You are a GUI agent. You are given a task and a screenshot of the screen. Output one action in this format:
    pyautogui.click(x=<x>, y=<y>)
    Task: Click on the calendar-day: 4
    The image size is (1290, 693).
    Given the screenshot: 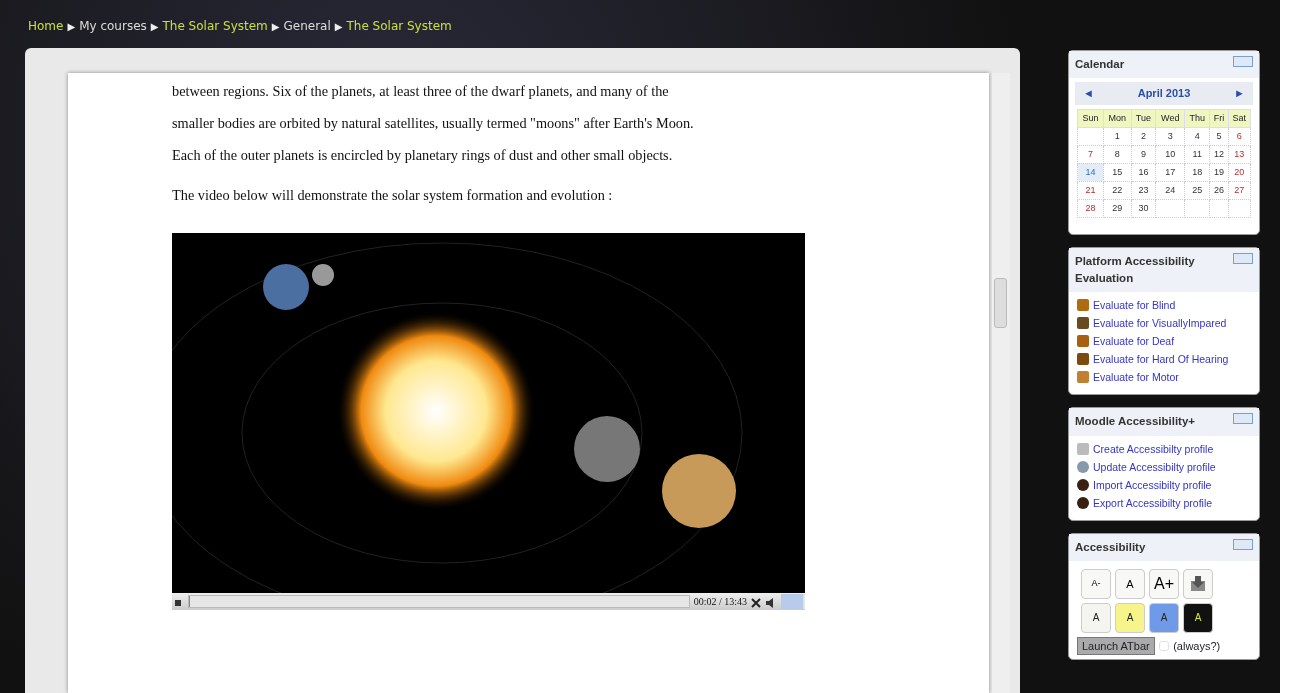 What is the action you would take?
    pyautogui.click(x=1197, y=135)
    